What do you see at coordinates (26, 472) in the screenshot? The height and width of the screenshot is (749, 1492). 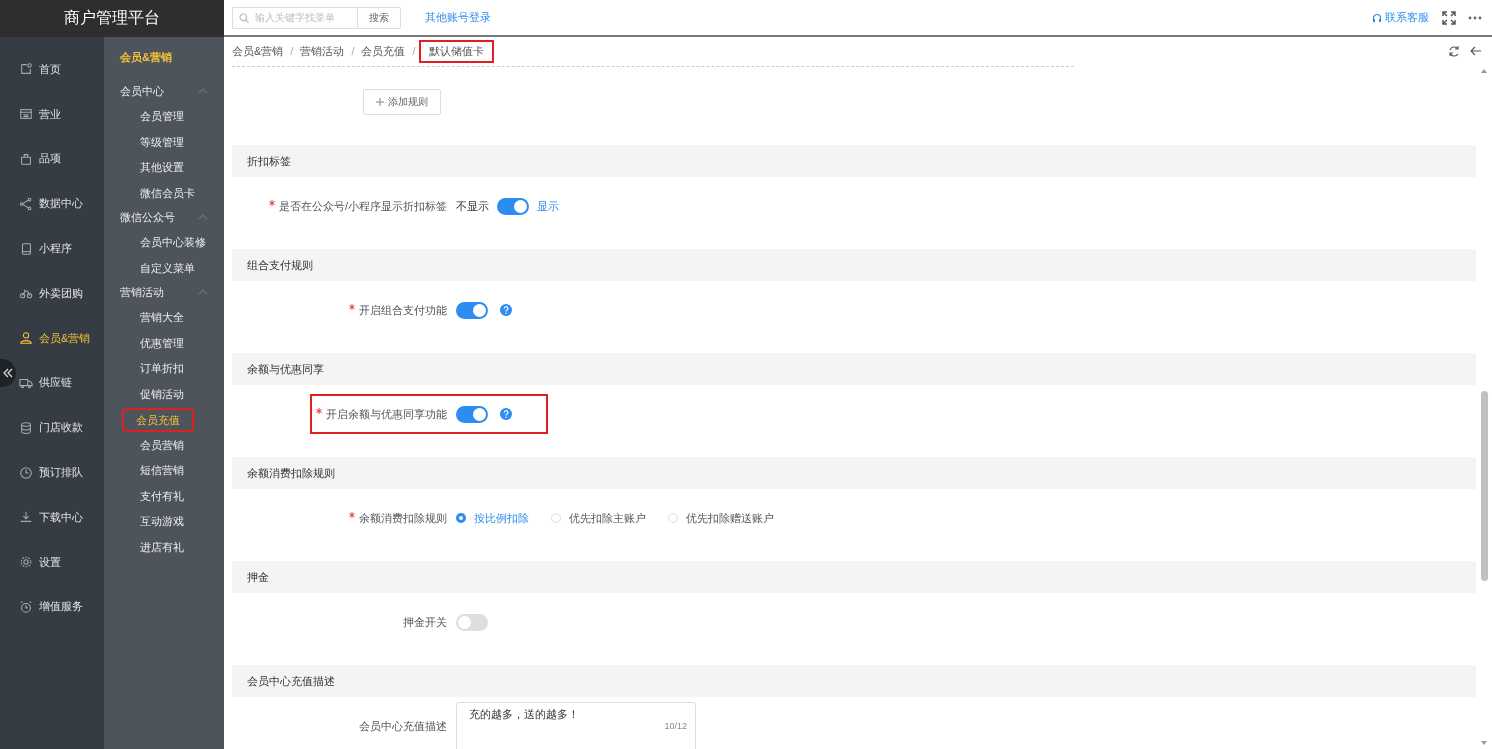 I see `clock-icon` at bounding box center [26, 472].